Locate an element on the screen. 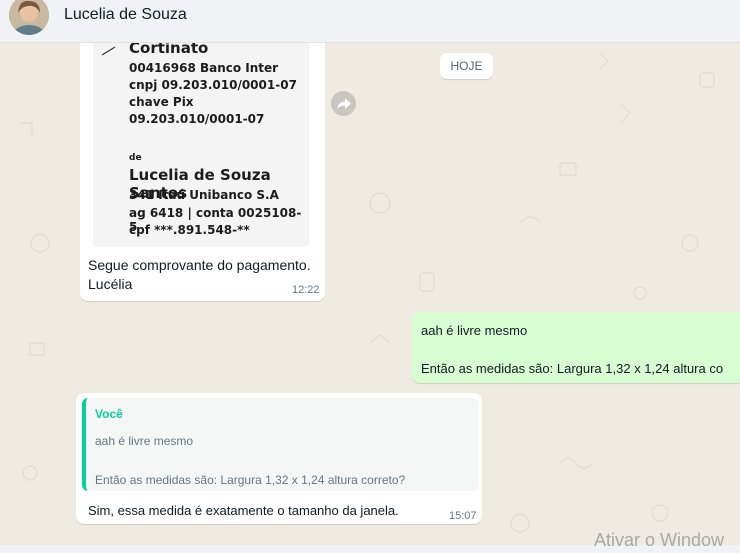  receipt-payer-cpf: cpf ***.891.548-** is located at coordinates (189, 230).